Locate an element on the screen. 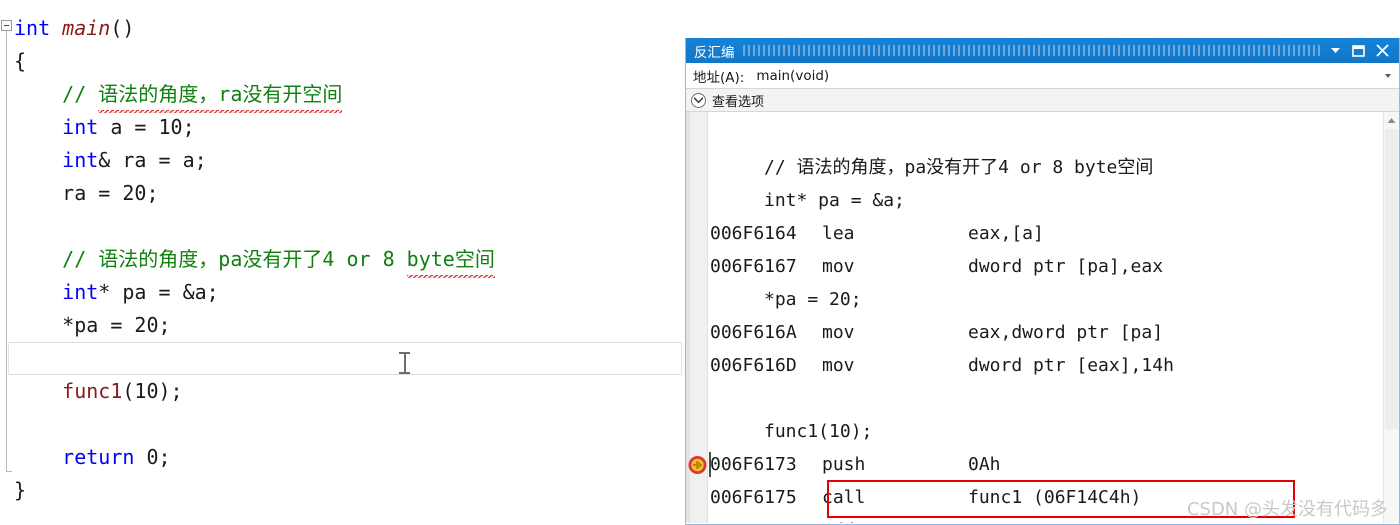  scrollbar-thumb is located at coordinates (1391, 279).